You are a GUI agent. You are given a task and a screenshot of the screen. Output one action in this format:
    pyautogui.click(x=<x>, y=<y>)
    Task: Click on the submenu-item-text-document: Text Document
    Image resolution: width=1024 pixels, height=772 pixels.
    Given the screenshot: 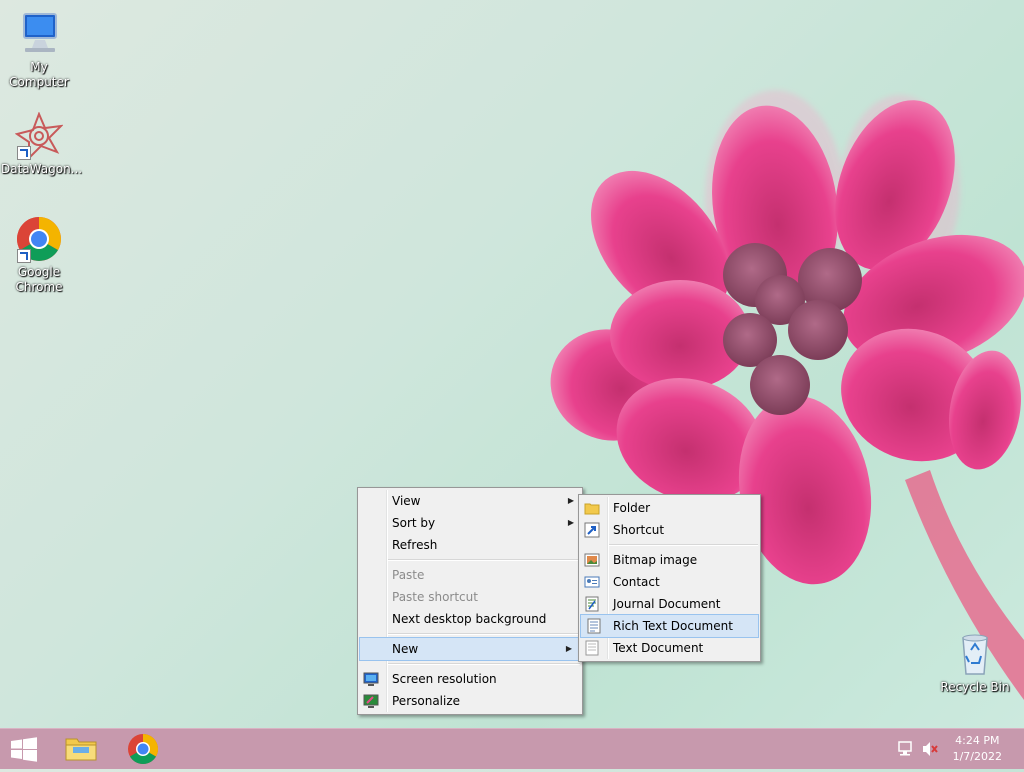 What is the action you would take?
    pyautogui.click(x=669, y=648)
    